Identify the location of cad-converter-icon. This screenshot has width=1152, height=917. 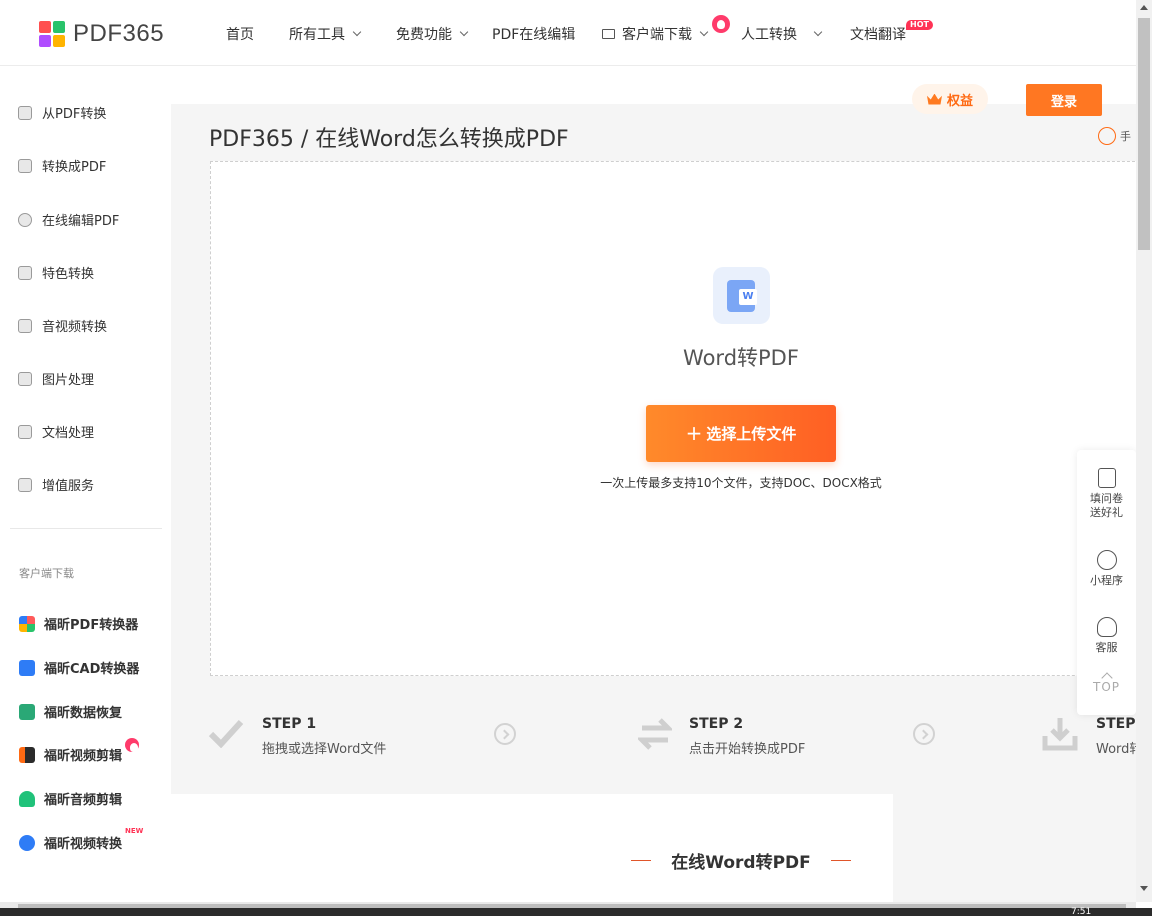
(27, 667).